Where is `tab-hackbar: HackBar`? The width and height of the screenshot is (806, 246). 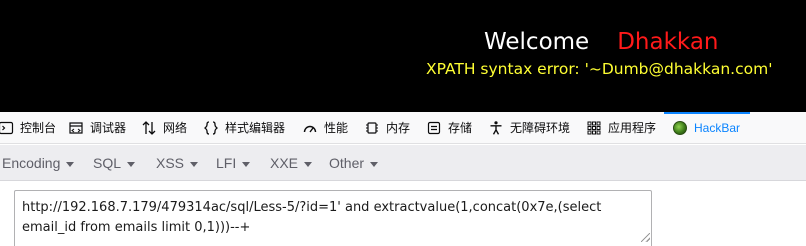
tab-hackbar: HackBar is located at coordinates (707, 127).